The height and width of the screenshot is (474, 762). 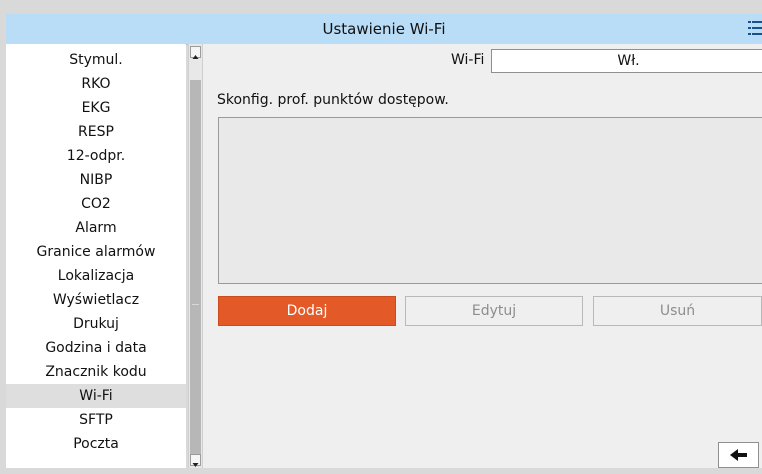 I want to click on sidebar-item-label: RESP, so click(x=96, y=132).